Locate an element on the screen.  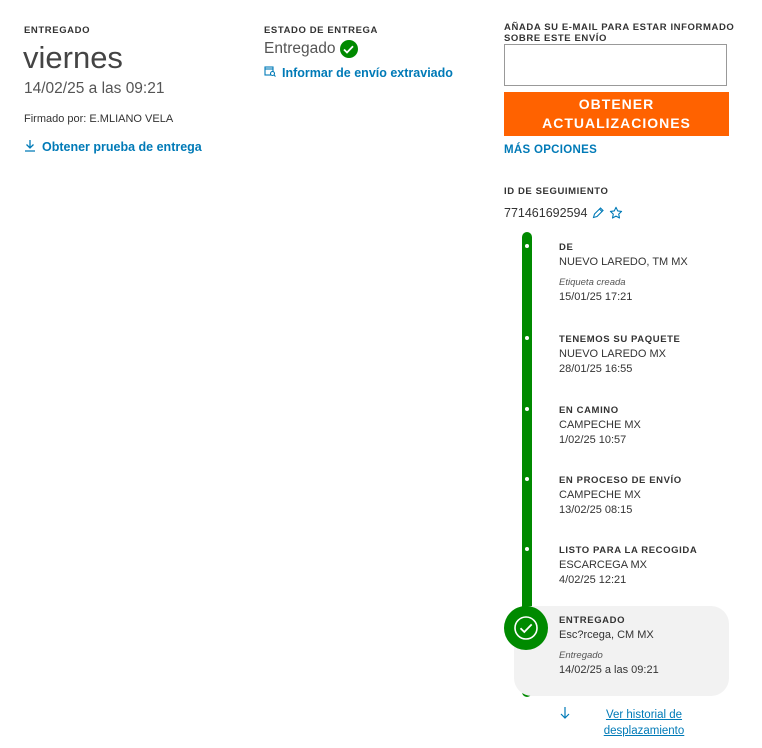
proof-of-delivery-link: Obtener prueba de entrega is located at coordinates (113, 147).